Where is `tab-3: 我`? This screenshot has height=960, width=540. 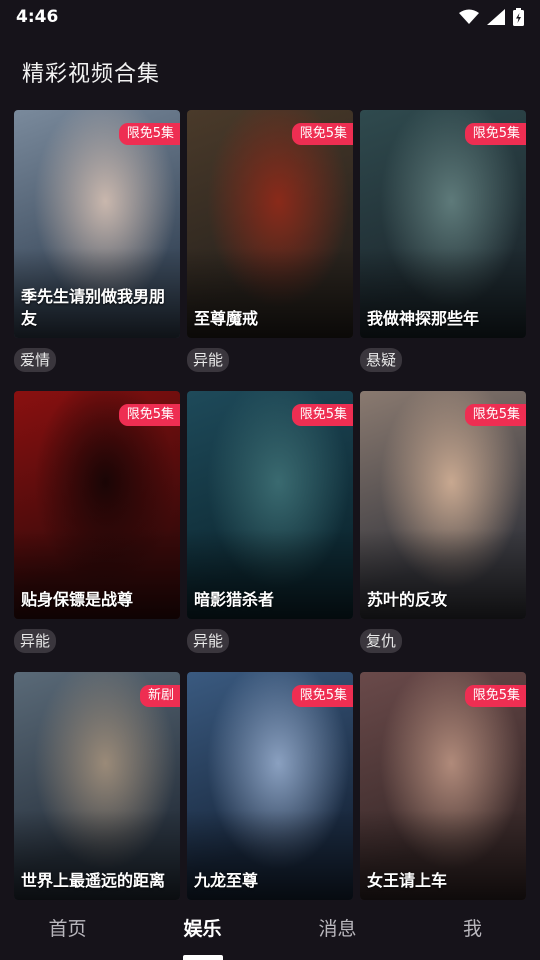
tab-3: 我 is located at coordinates (472, 930).